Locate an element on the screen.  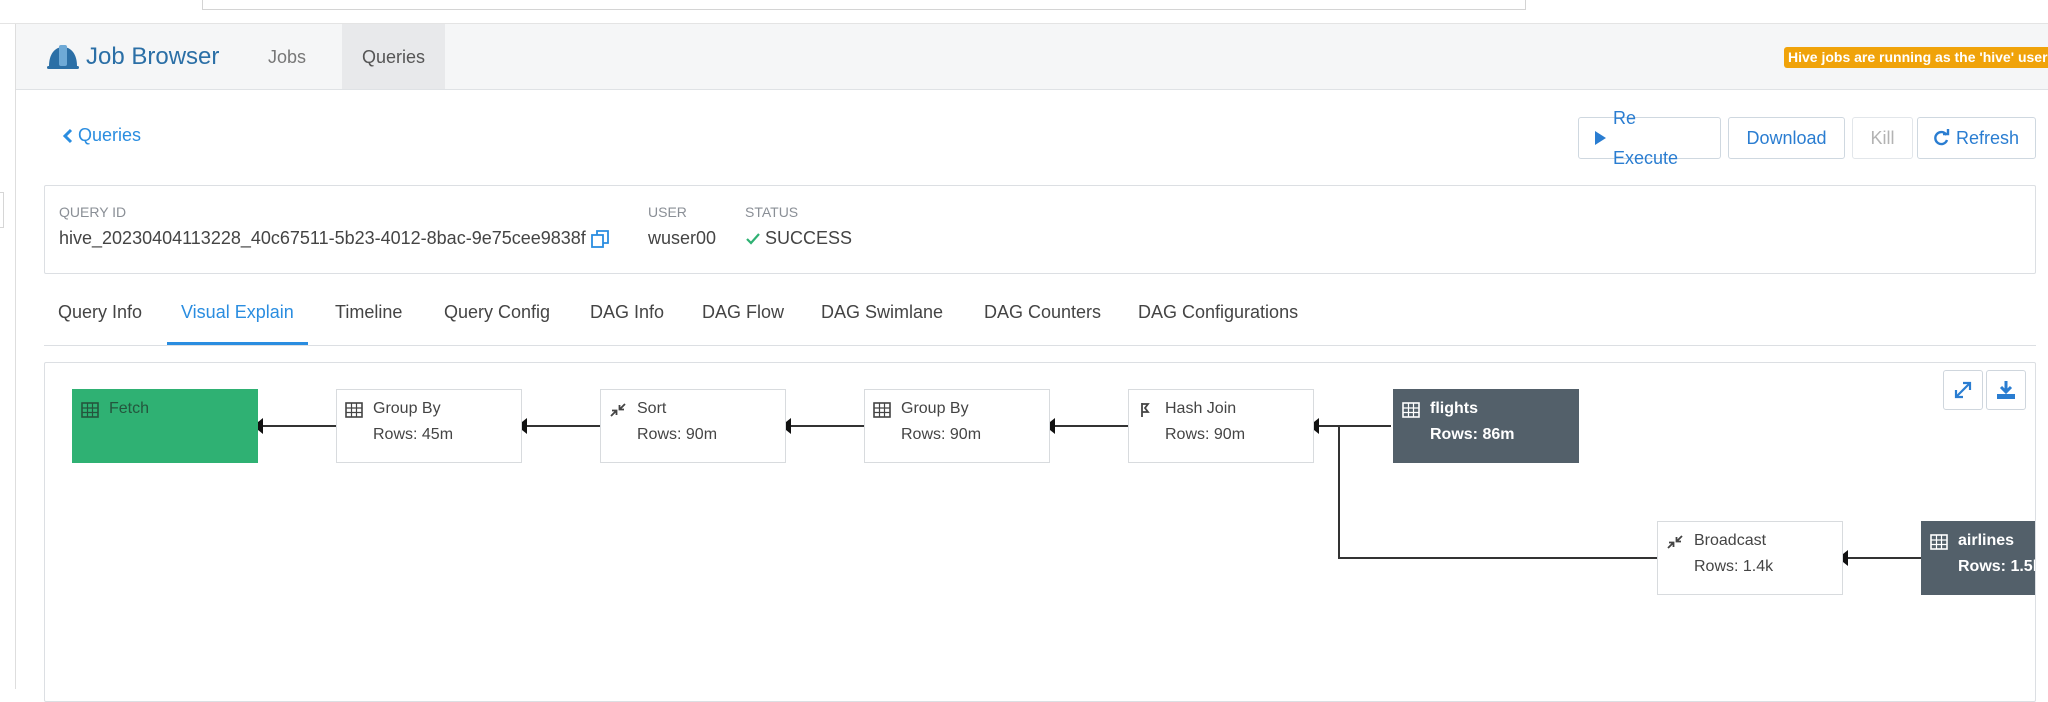
tab-visual-explain: Visual Explain is located at coordinates (237, 318).